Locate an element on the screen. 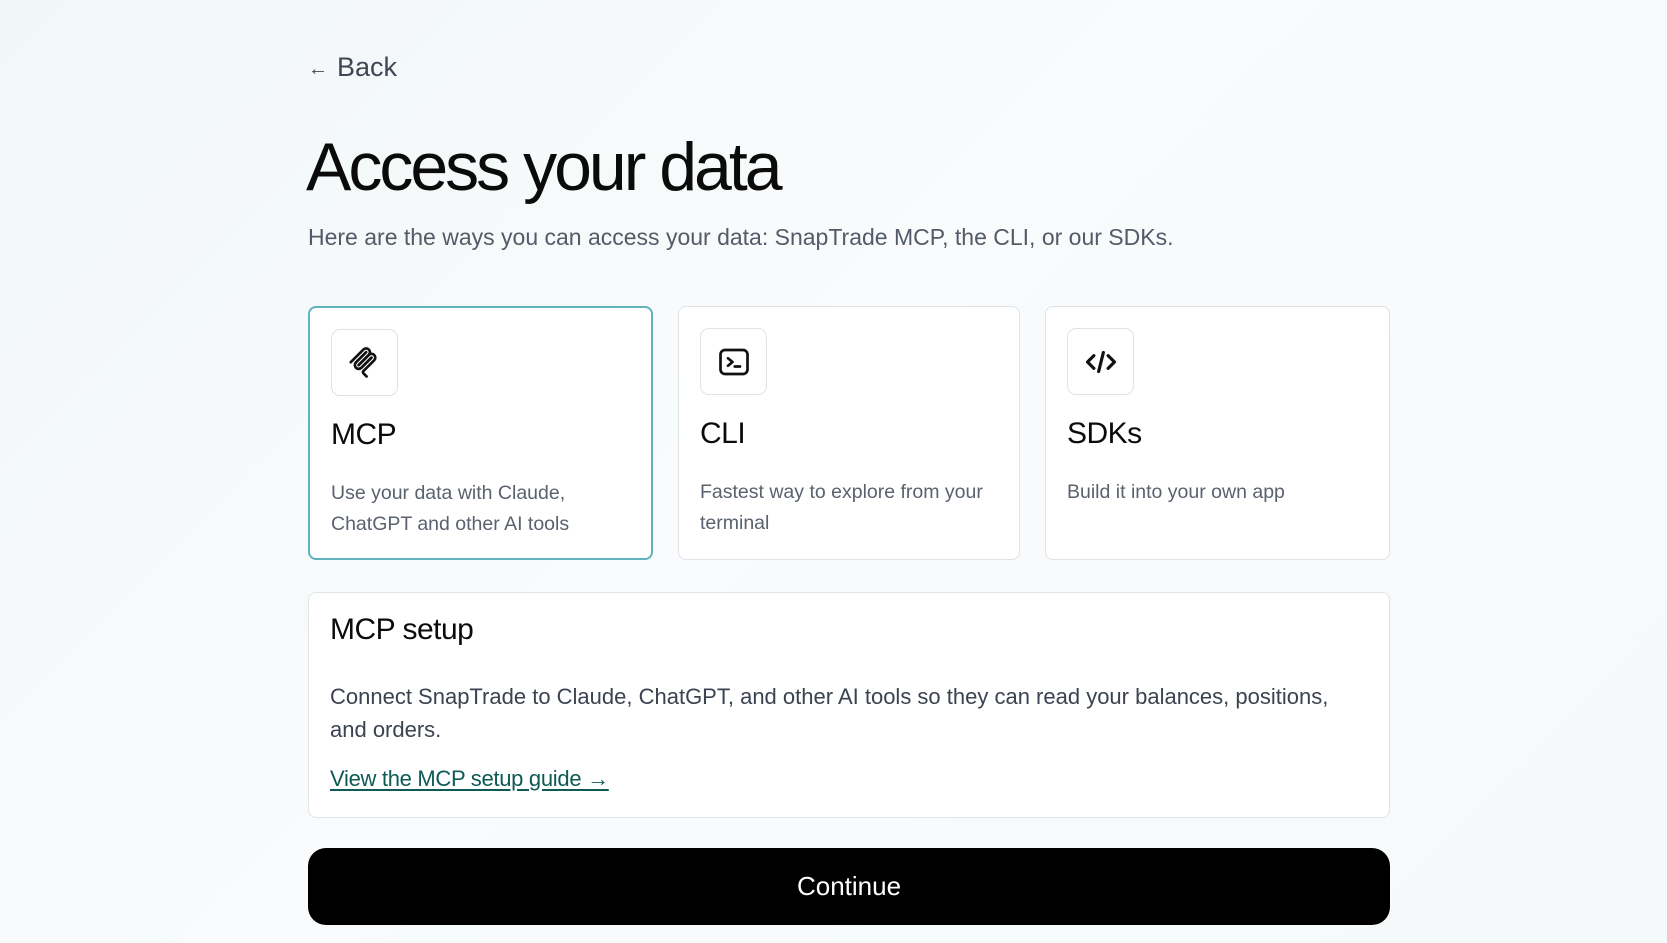 The height and width of the screenshot is (943, 1667). setup-guide-link: View the MCP setup guide → is located at coordinates (469, 779).